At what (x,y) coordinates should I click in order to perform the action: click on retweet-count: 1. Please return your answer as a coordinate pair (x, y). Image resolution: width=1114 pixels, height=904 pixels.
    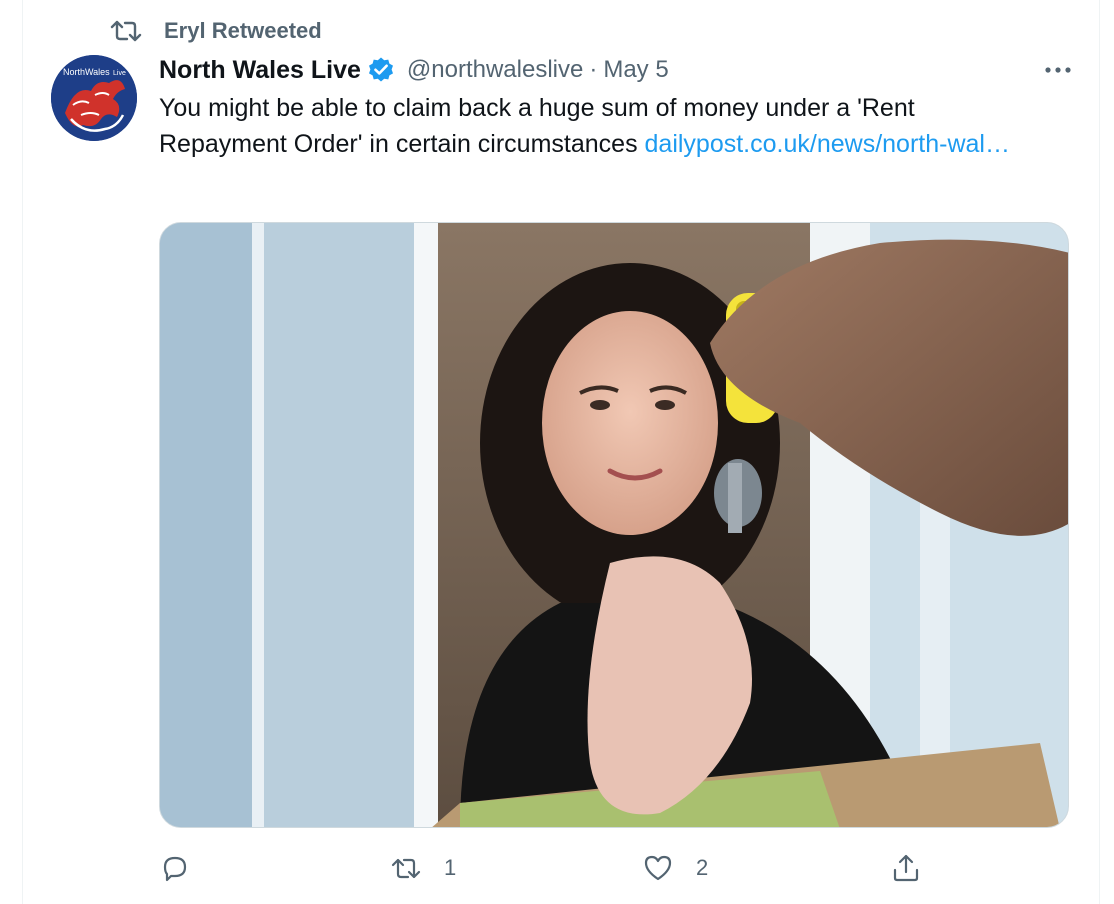
    Looking at the image, I should click on (450, 867).